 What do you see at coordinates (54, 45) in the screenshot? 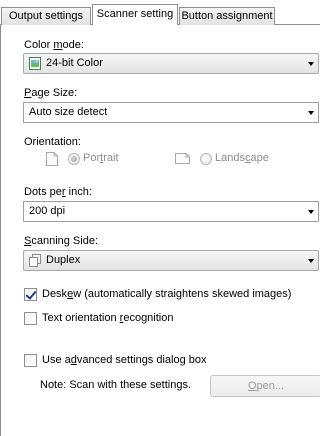
I see `color-mode-label: Color mode:` at bounding box center [54, 45].